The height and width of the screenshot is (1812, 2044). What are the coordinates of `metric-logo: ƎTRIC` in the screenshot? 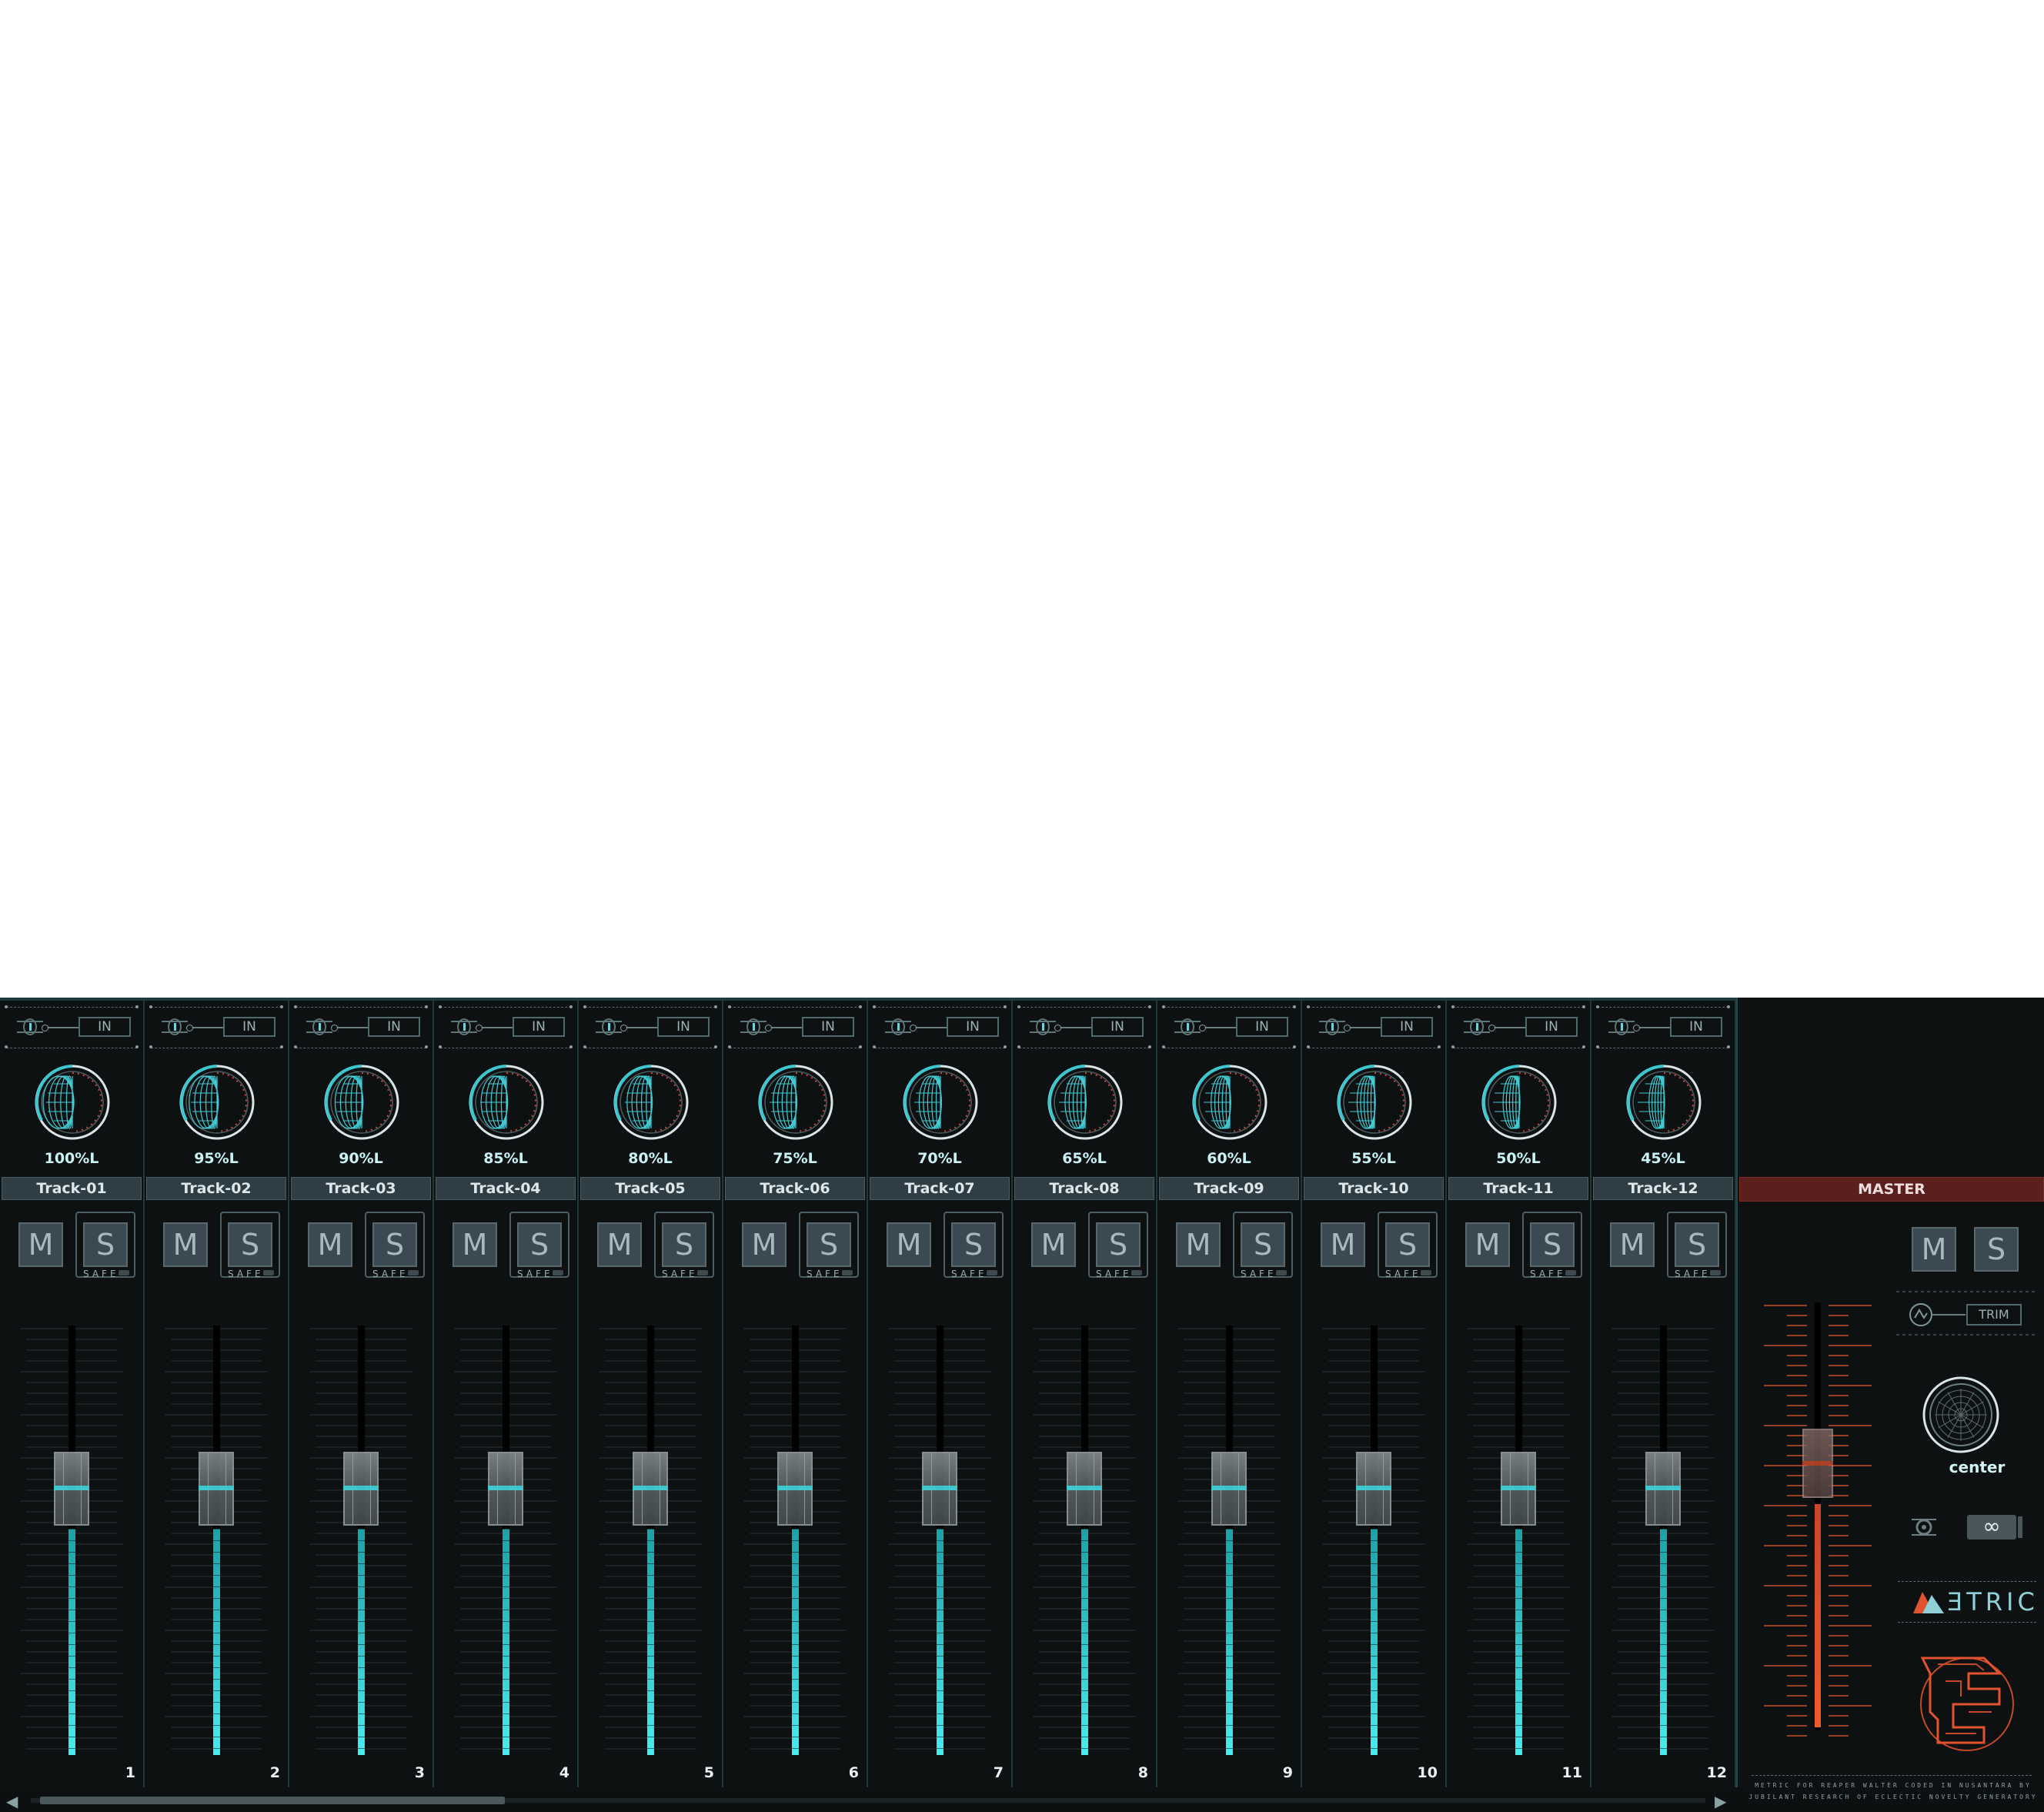 It's located at (1993, 1602).